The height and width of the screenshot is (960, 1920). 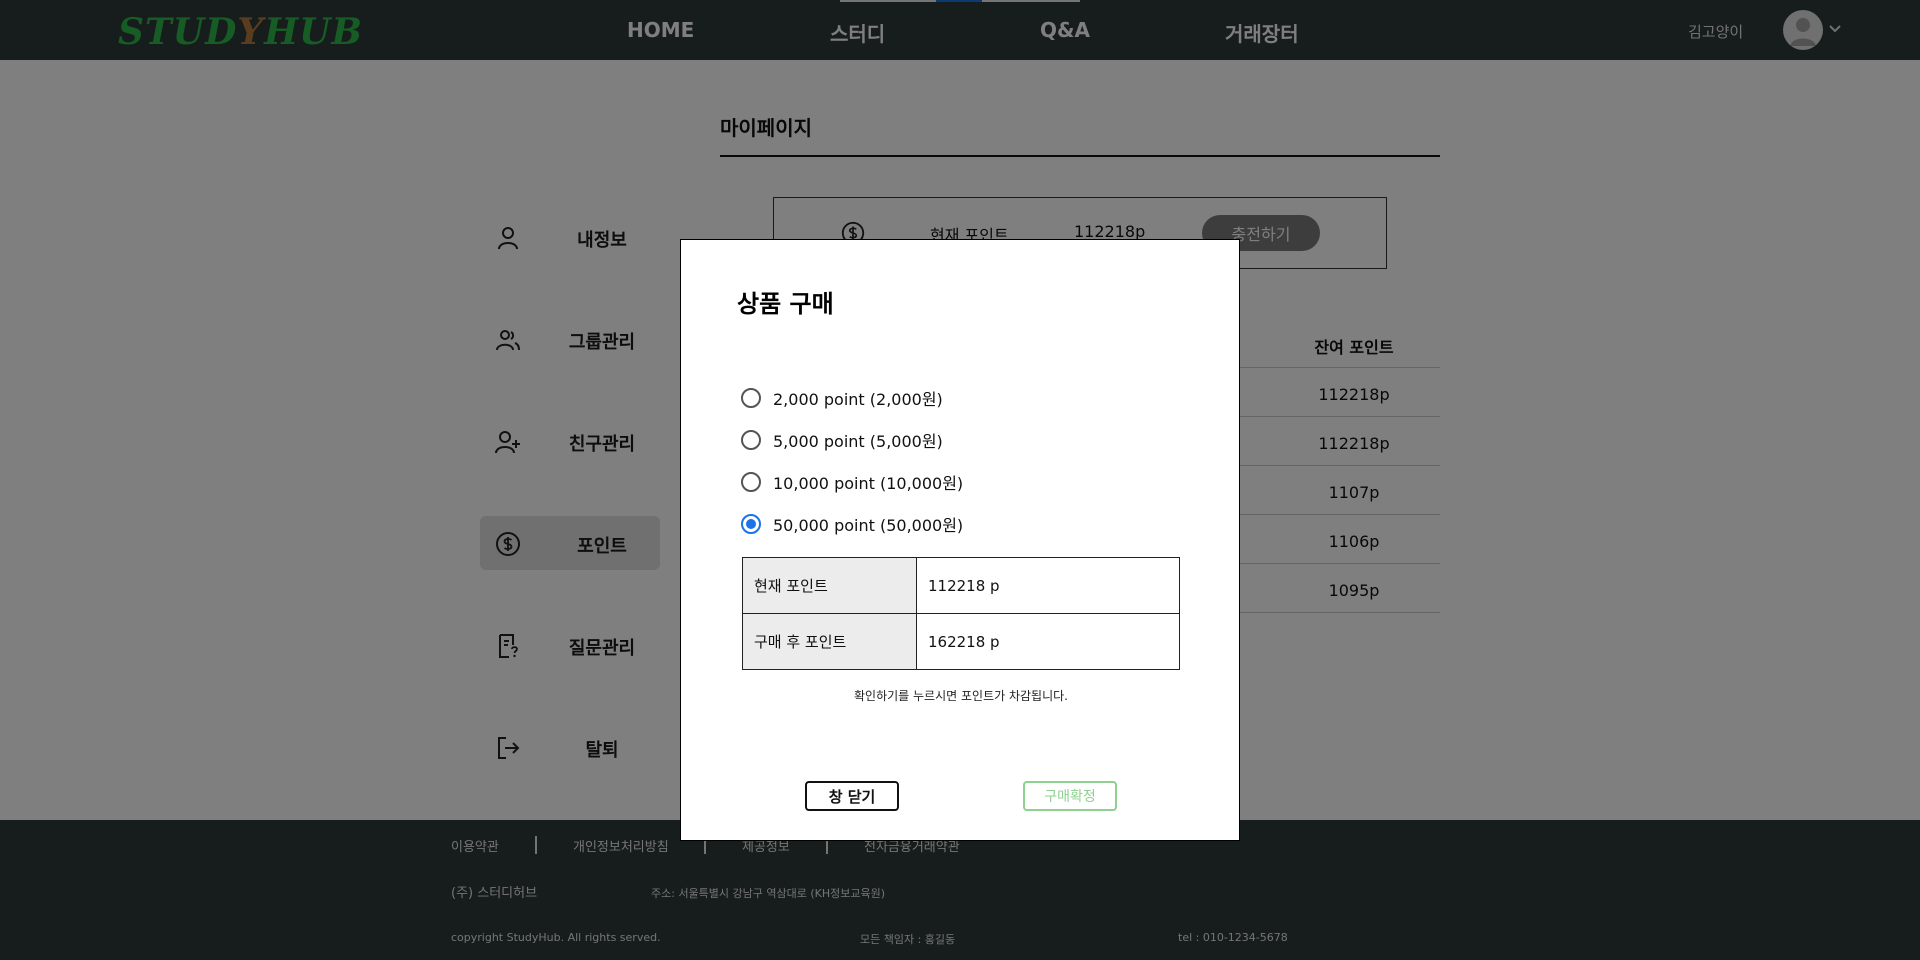 I want to click on option-50000: 50,000 point (50,000원), so click(x=852, y=524).